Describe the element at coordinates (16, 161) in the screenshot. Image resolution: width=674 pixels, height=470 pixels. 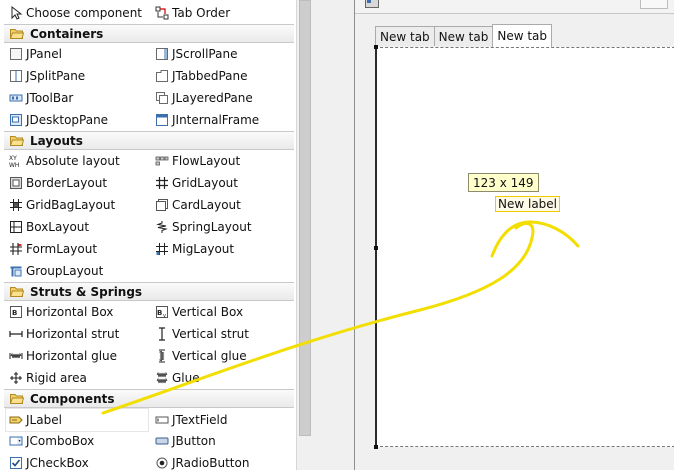
I see `absolute-layout-icon: XY WH` at that location.